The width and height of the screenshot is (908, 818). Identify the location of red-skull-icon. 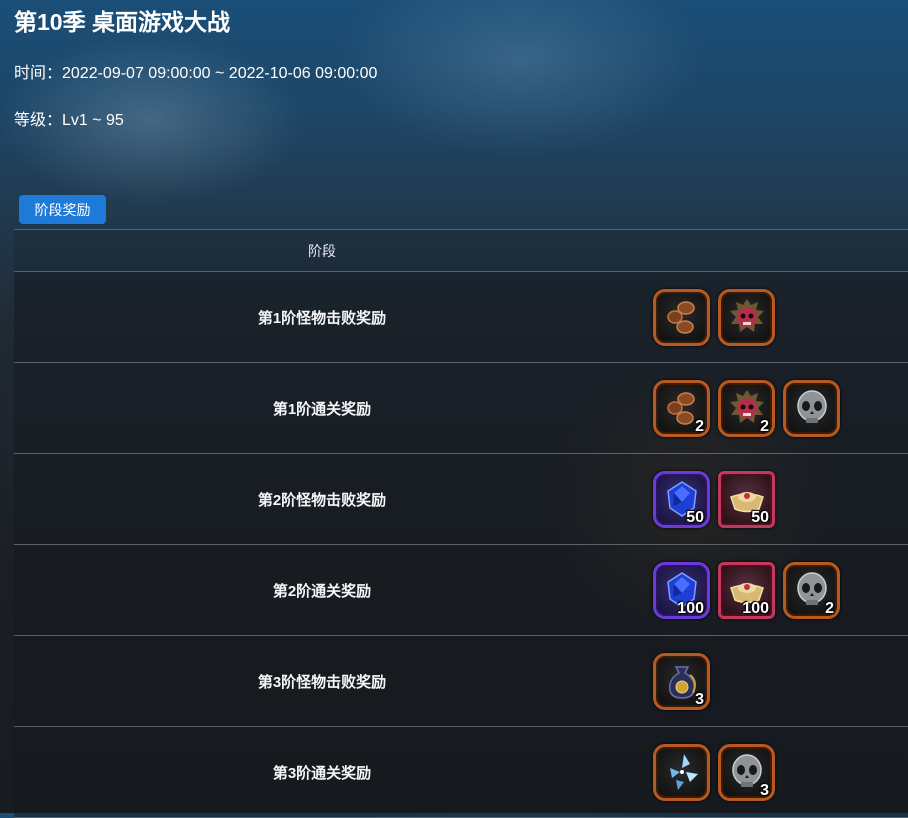
(747, 317).